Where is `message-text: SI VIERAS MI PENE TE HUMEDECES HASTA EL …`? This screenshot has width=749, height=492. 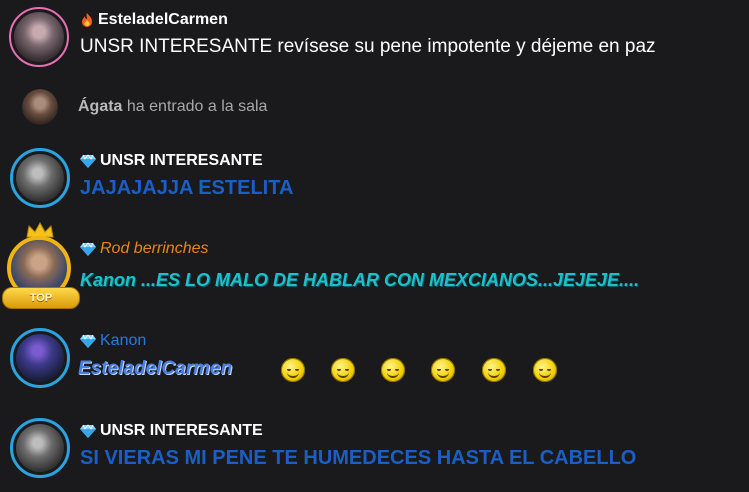 message-text: SI VIERAS MI PENE TE HUMEDECES HASTA EL … is located at coordinates (358, 458).